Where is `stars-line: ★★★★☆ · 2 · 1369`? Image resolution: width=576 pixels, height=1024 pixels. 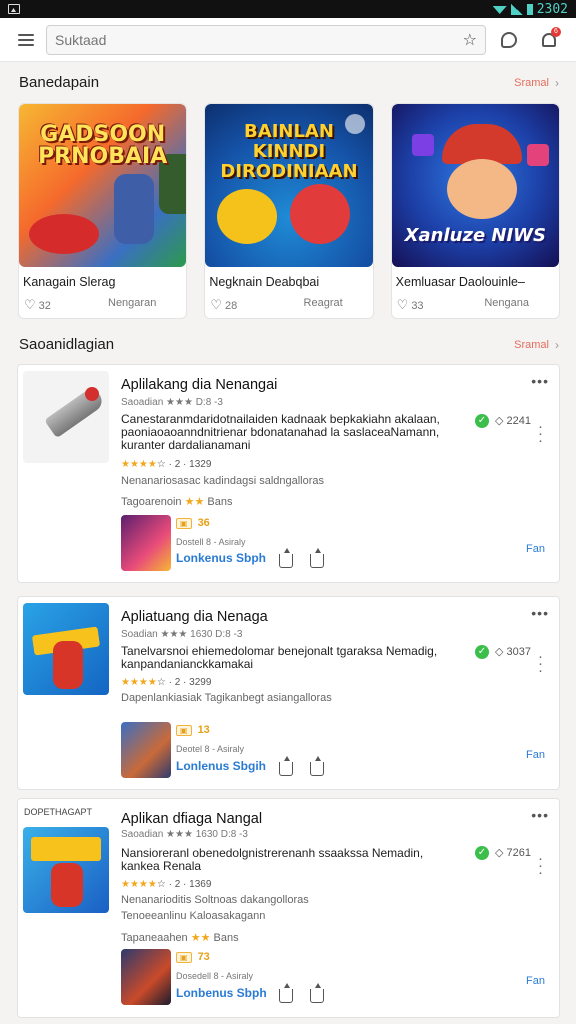 stars-line: ★★★★☆ · 2 · 1369 is located at coordinates (166, 884).